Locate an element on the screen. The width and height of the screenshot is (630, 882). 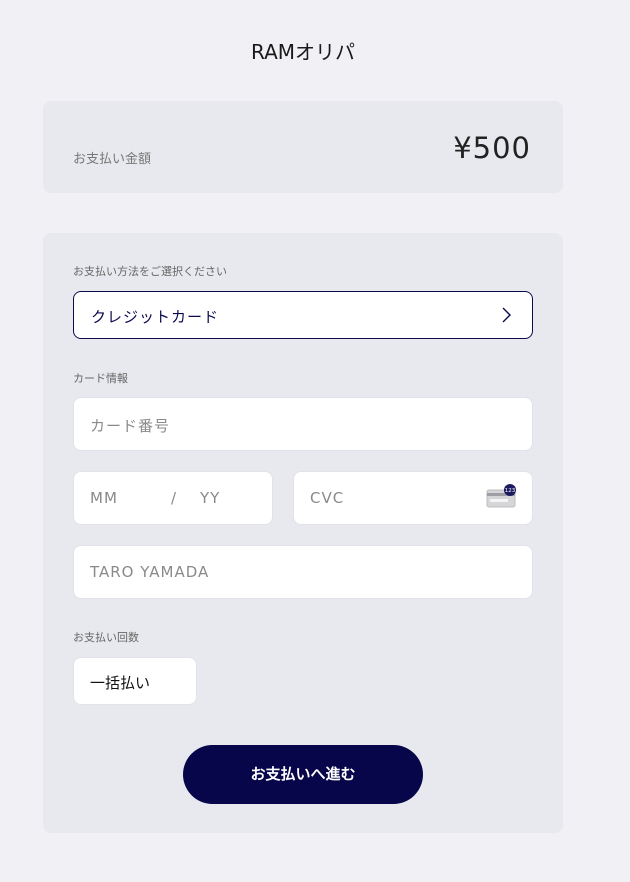
card-number-field: カード番号 is located at coordinates (303, 424).